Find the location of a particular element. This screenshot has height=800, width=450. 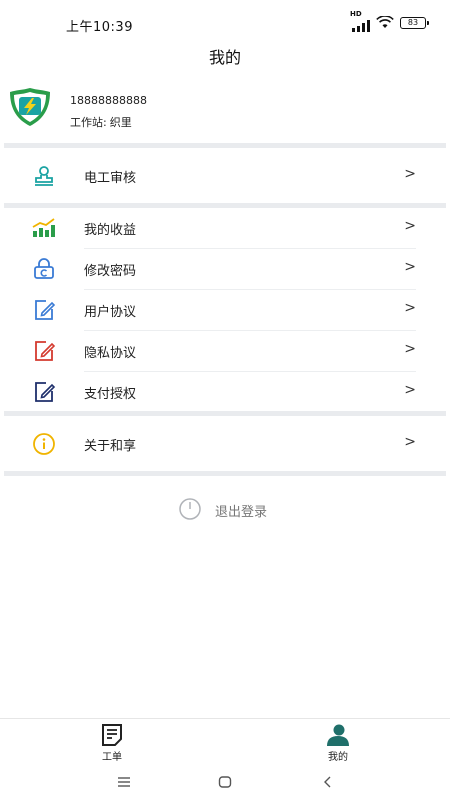

tab-label: 工单 is located at coordinates (112, 757).